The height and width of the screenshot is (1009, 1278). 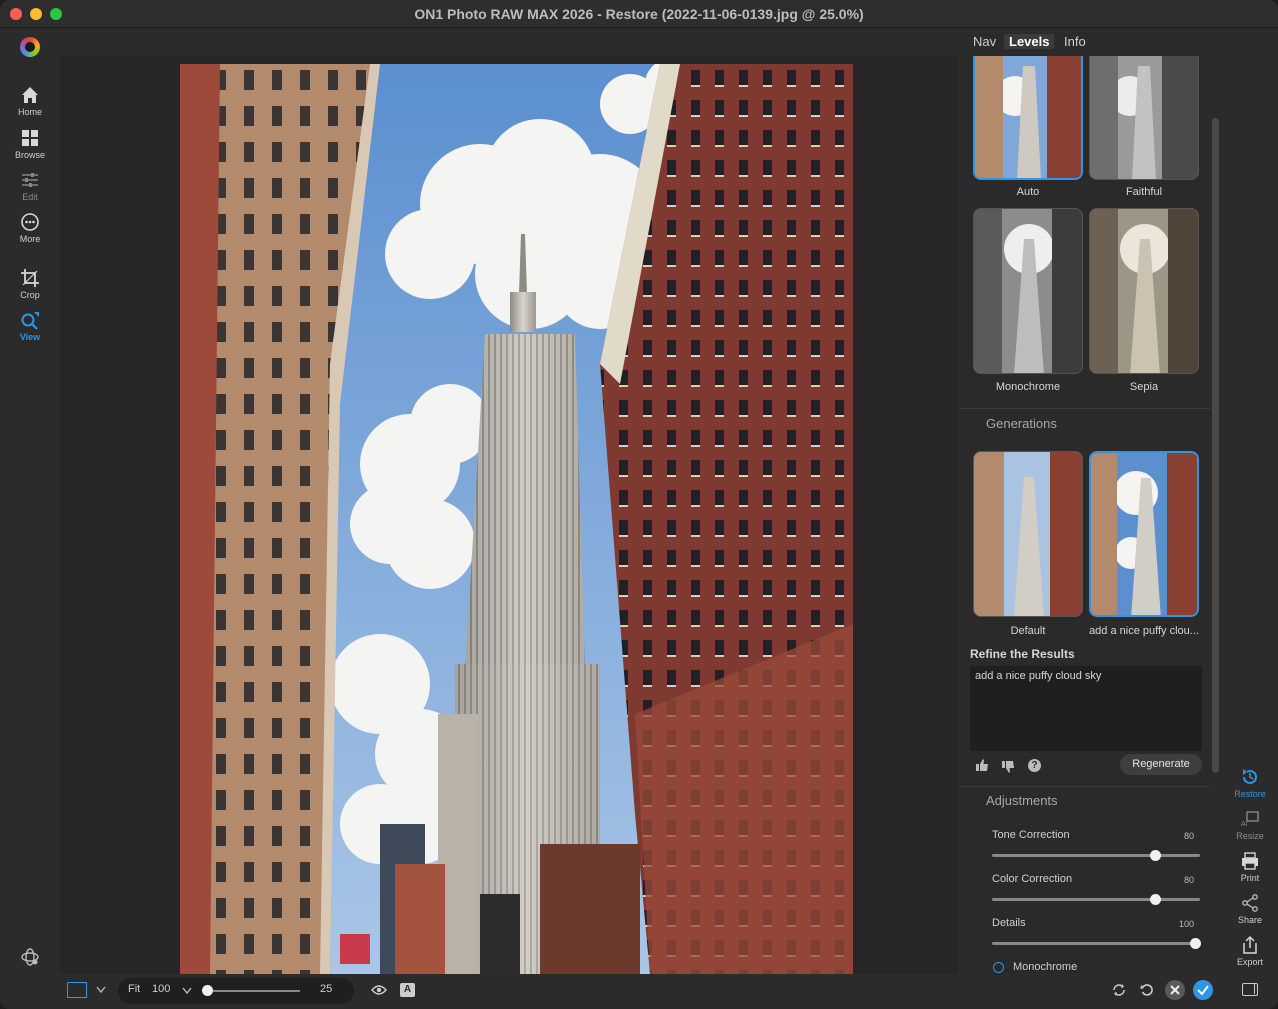 I want to click on resize-icon: AI, so click(x=1250, y=819).